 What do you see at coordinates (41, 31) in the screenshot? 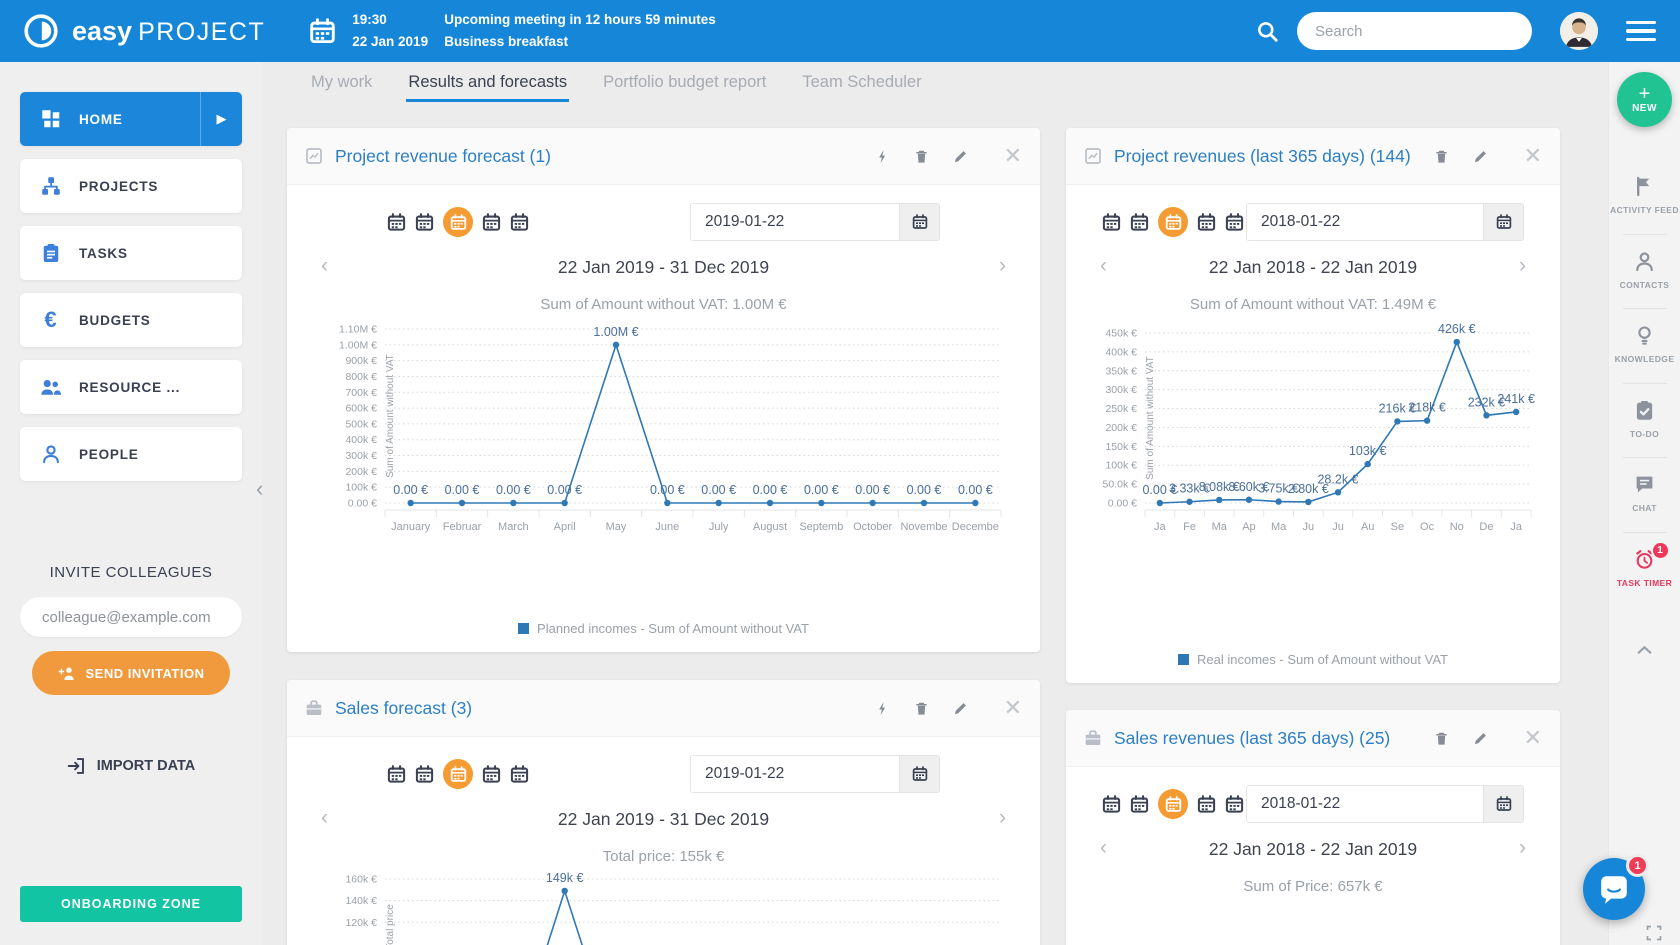
I see `easy-project-logo-icon` at bounding box center [41, 31].